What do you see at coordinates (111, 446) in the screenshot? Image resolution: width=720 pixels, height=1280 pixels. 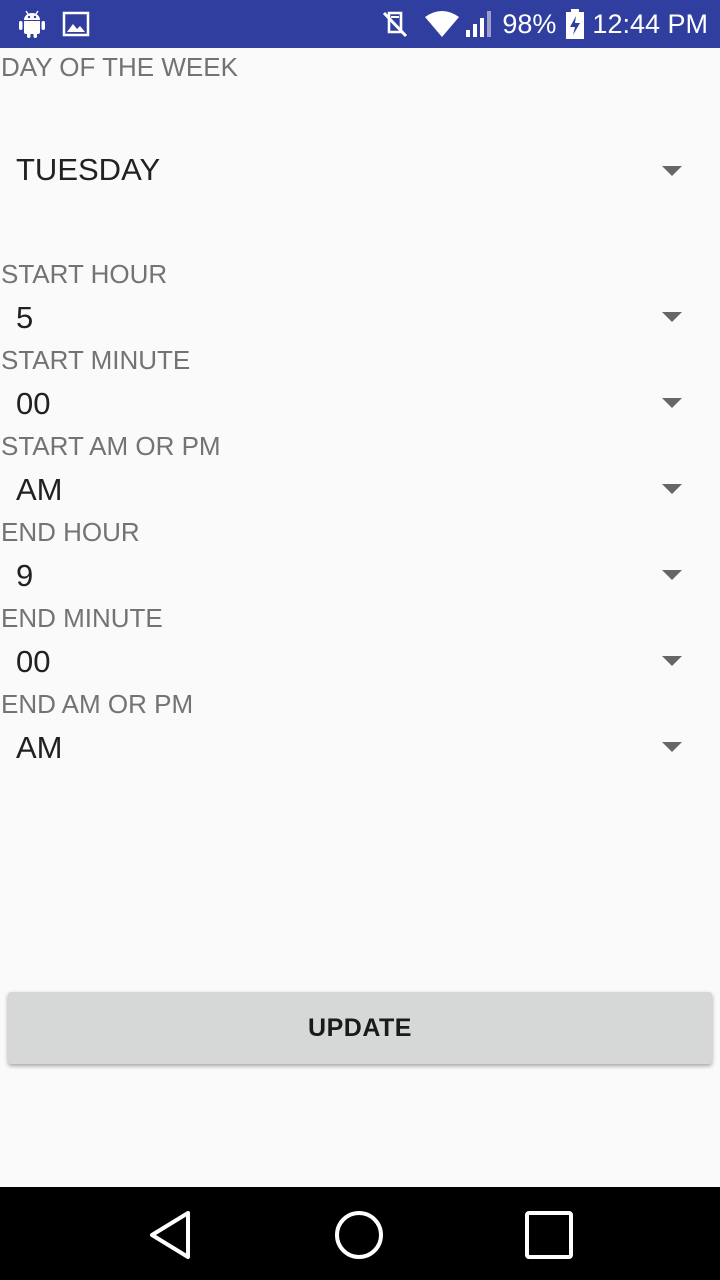 I see `start-ampm-label: START AM OR PM` at bounding box center [111, 446].